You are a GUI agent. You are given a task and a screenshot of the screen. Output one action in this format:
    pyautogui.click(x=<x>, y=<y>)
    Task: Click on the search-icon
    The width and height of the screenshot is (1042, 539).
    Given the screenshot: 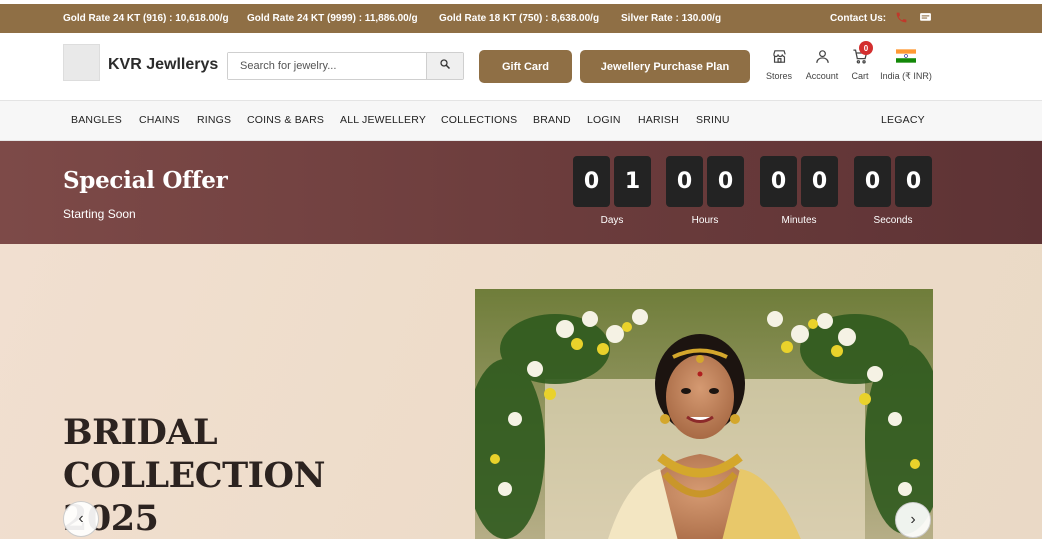 What is the action you would take?
    pyautogui.click(x=445, y=66)
    